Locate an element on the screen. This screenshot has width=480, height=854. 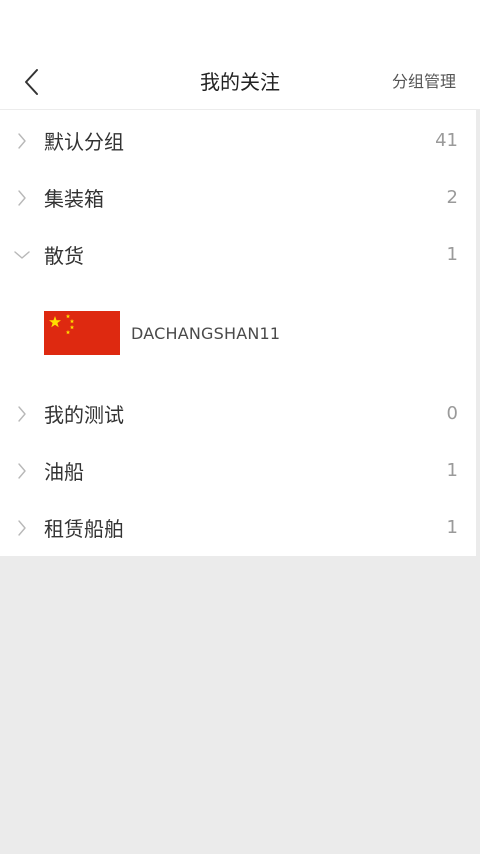
status-bar is located at coordinates (240, 27).